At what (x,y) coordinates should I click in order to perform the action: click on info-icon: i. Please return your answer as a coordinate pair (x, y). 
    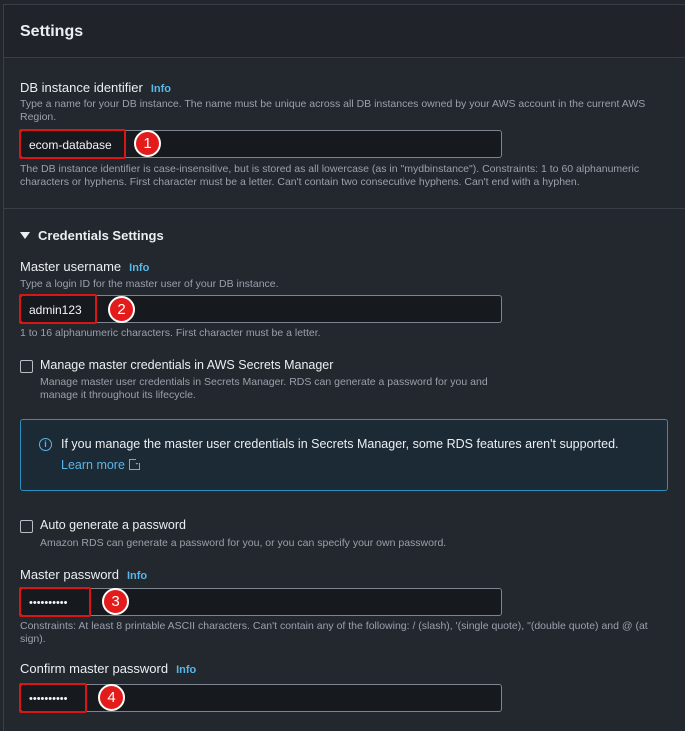
    Looking at the image, I should click on (45, 444).